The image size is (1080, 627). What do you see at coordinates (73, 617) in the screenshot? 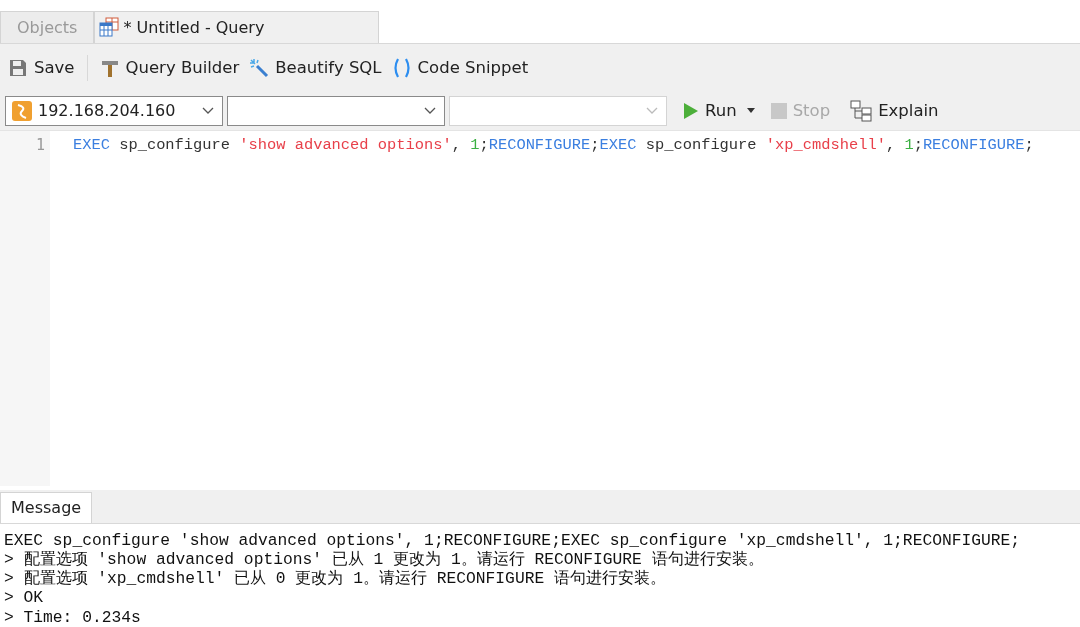
I see `message-line: > Time: 0.234s` at bounding box center [73, 617].